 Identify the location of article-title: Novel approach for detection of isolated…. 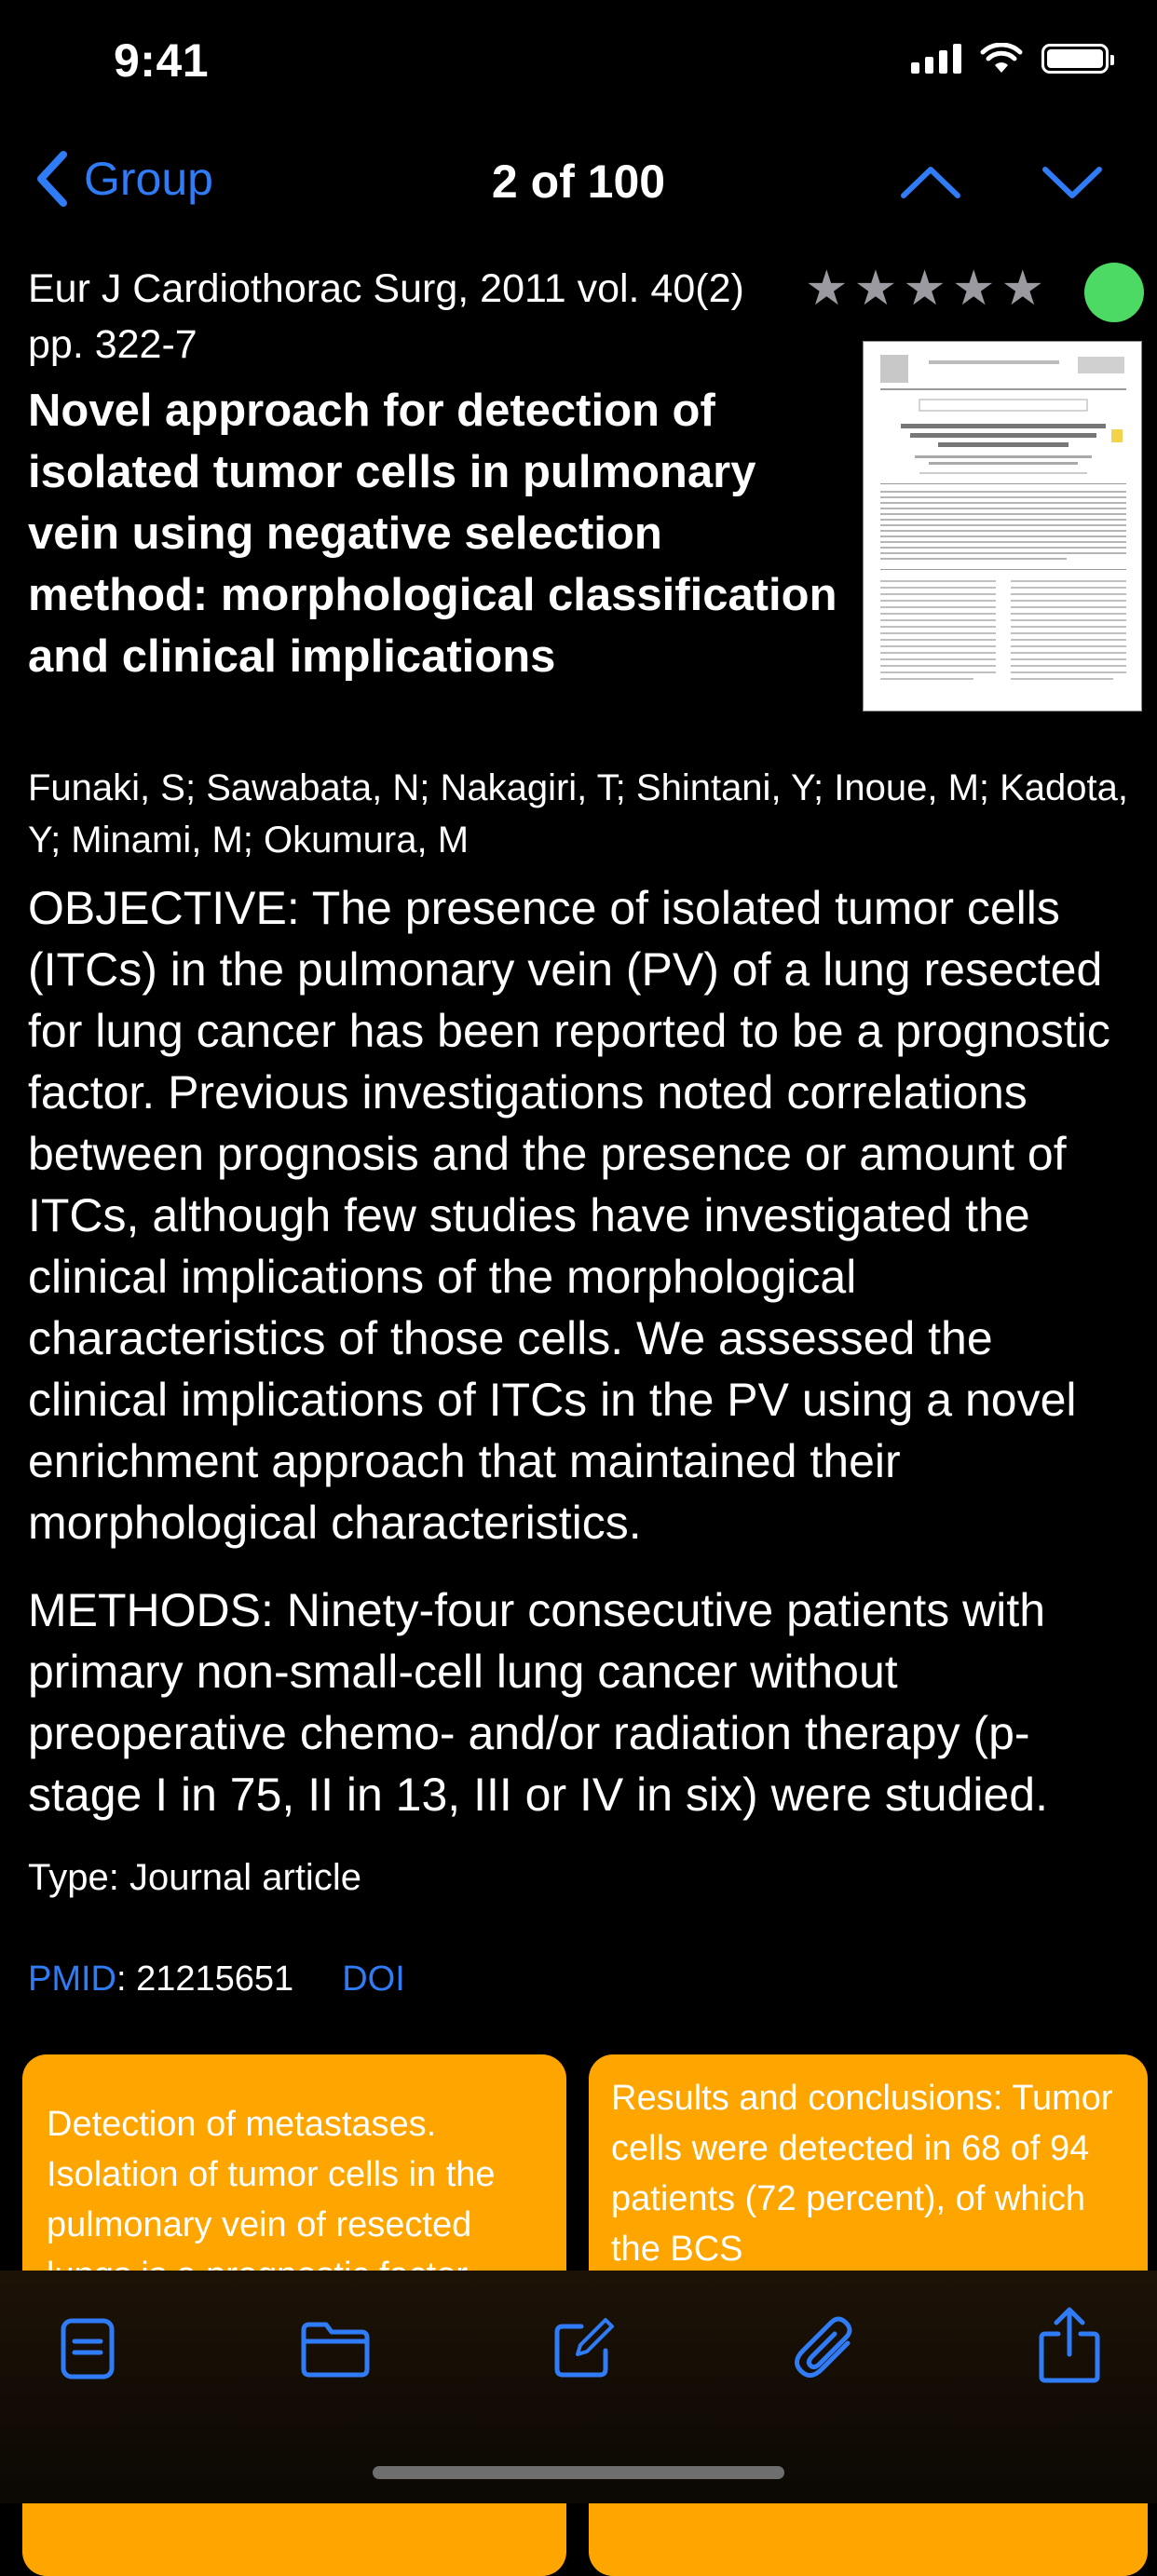
(432, 534).